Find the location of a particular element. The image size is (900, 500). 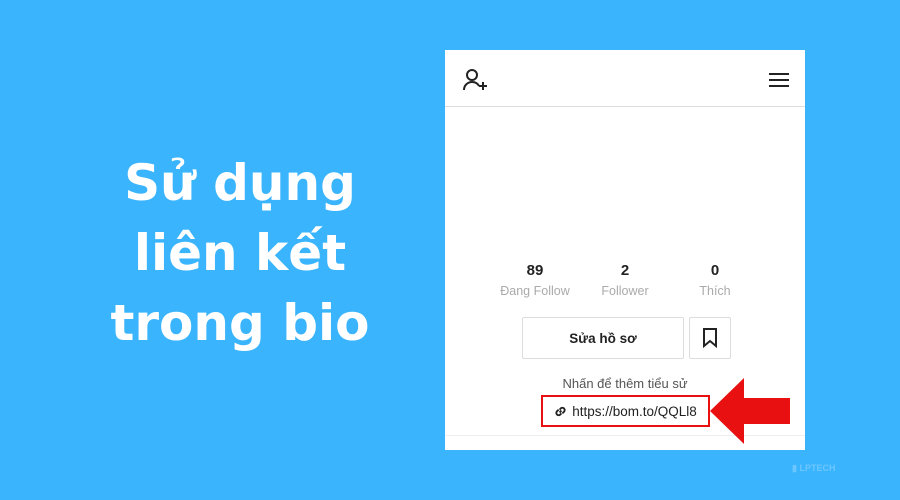

link-icon is located at coordinates (560, 411).